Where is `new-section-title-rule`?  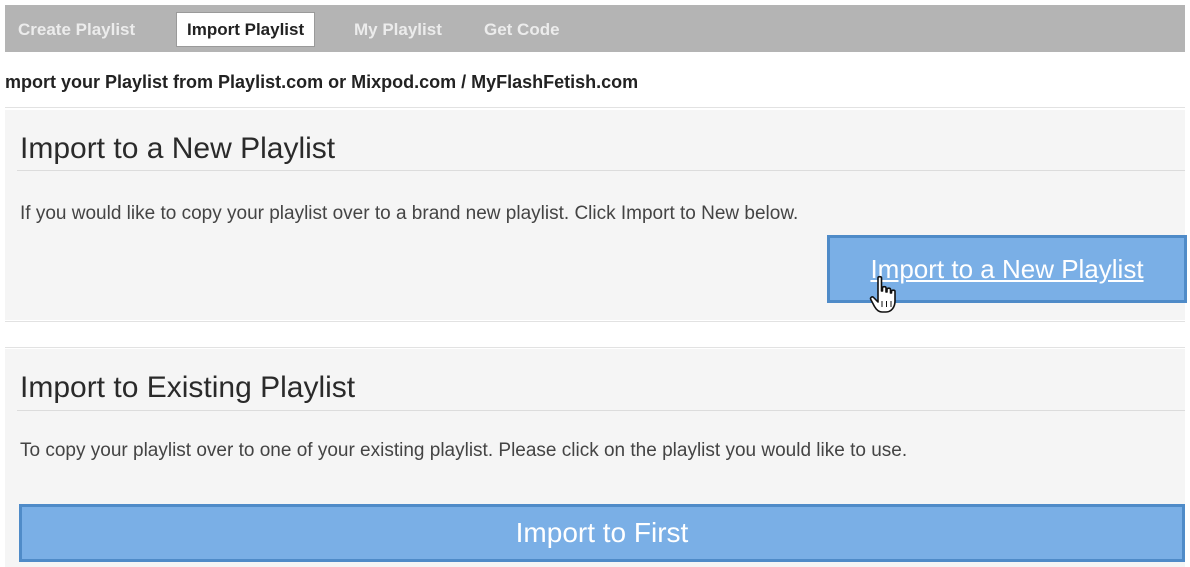
new-section-title-rule is located at coordinates (601, 170).